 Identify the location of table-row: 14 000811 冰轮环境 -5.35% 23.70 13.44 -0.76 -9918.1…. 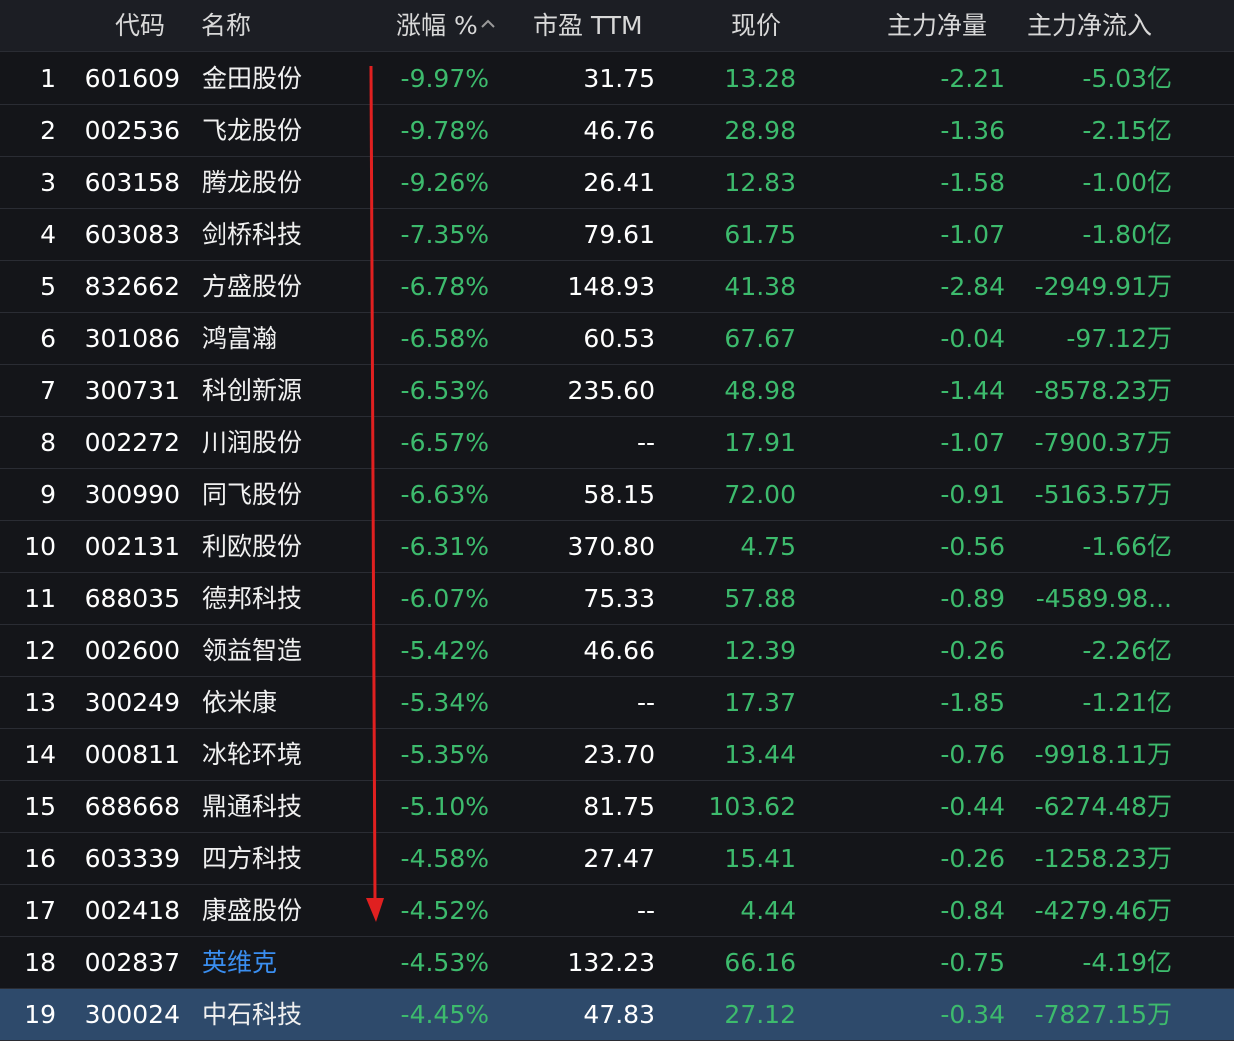
(617, 755).